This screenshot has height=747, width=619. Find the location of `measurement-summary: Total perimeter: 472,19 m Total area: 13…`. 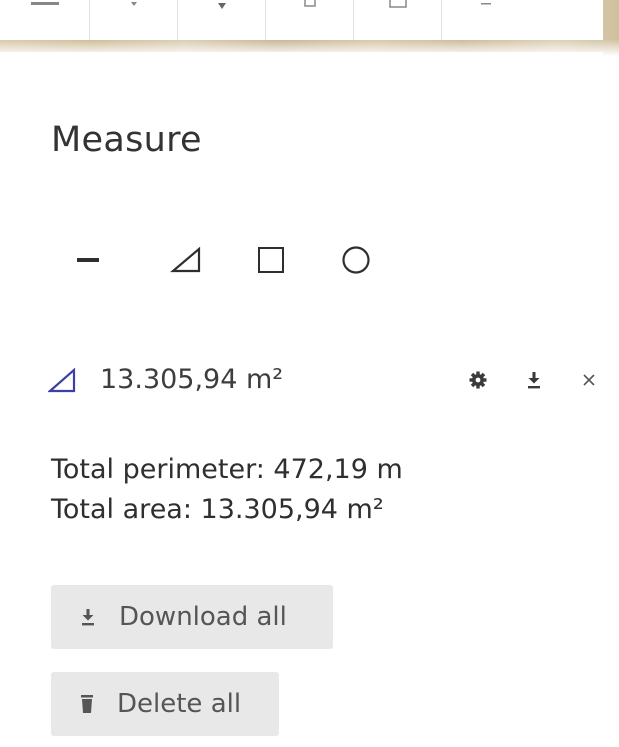

measurement-summary: Total perimeter: 472,19 m Total area: 13… is located at coordinates (227, 490).